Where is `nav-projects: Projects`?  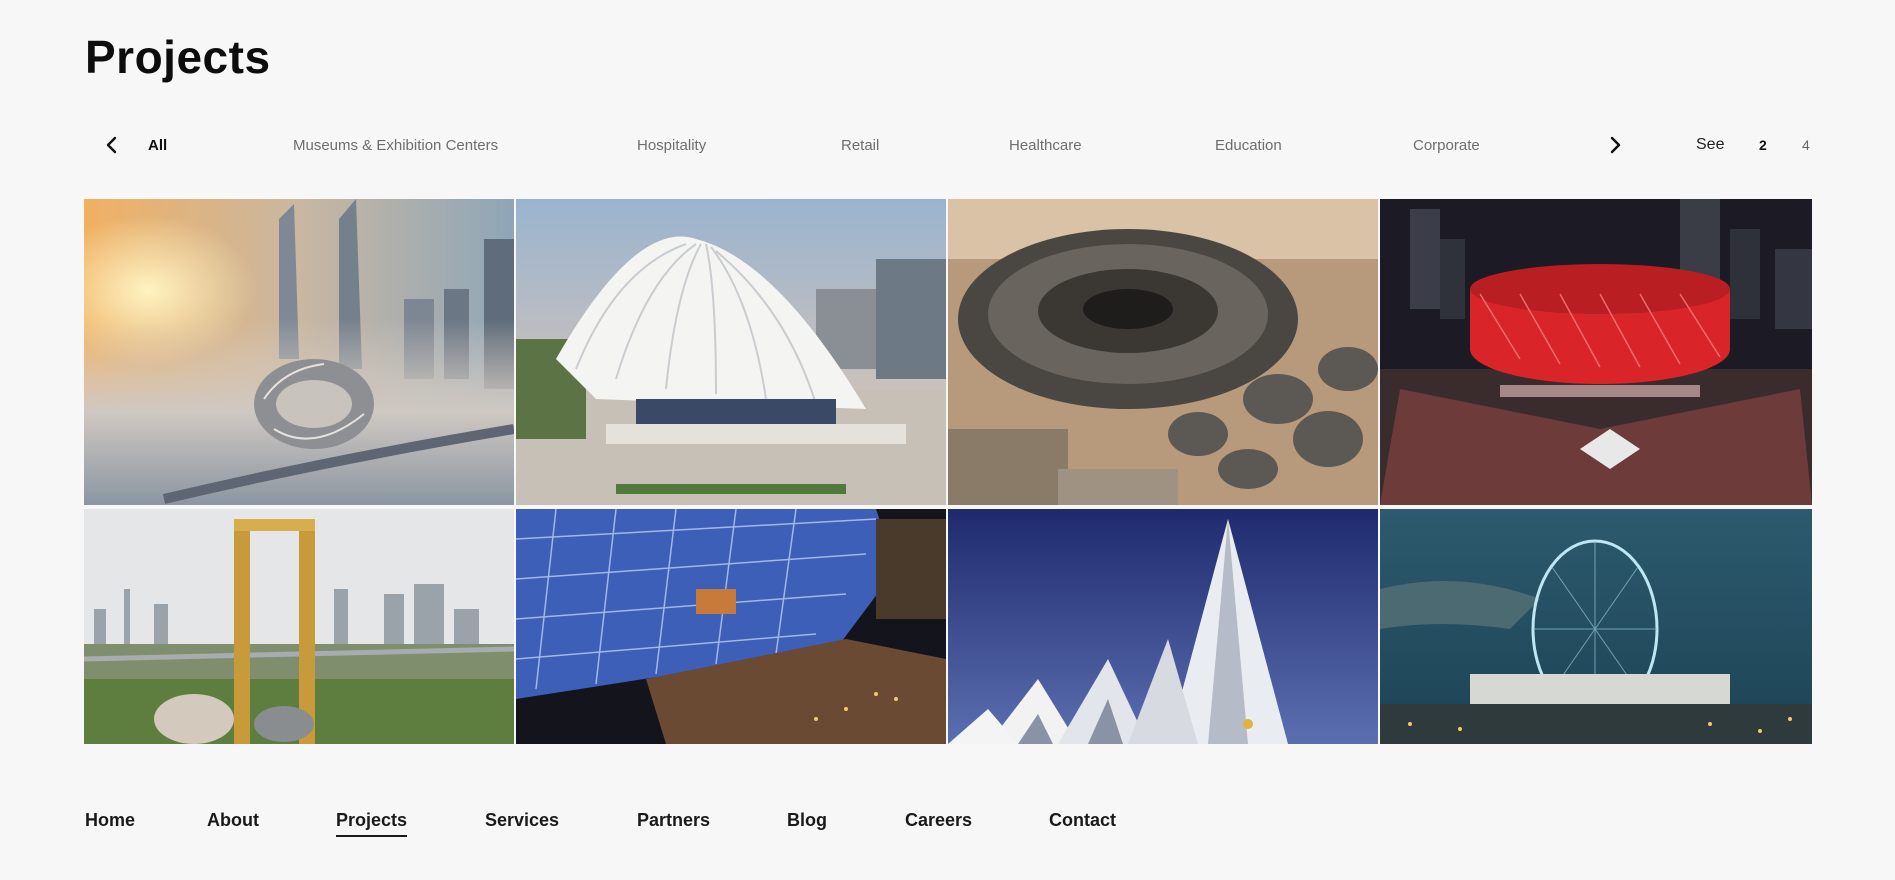 nav-projects: Projects is located at coordinates (372, 823).